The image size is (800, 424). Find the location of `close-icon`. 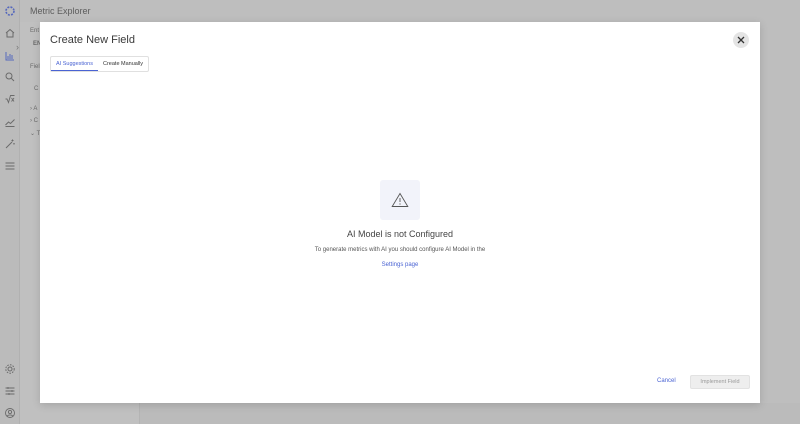

close-icon is located at coordinates (741, 40).